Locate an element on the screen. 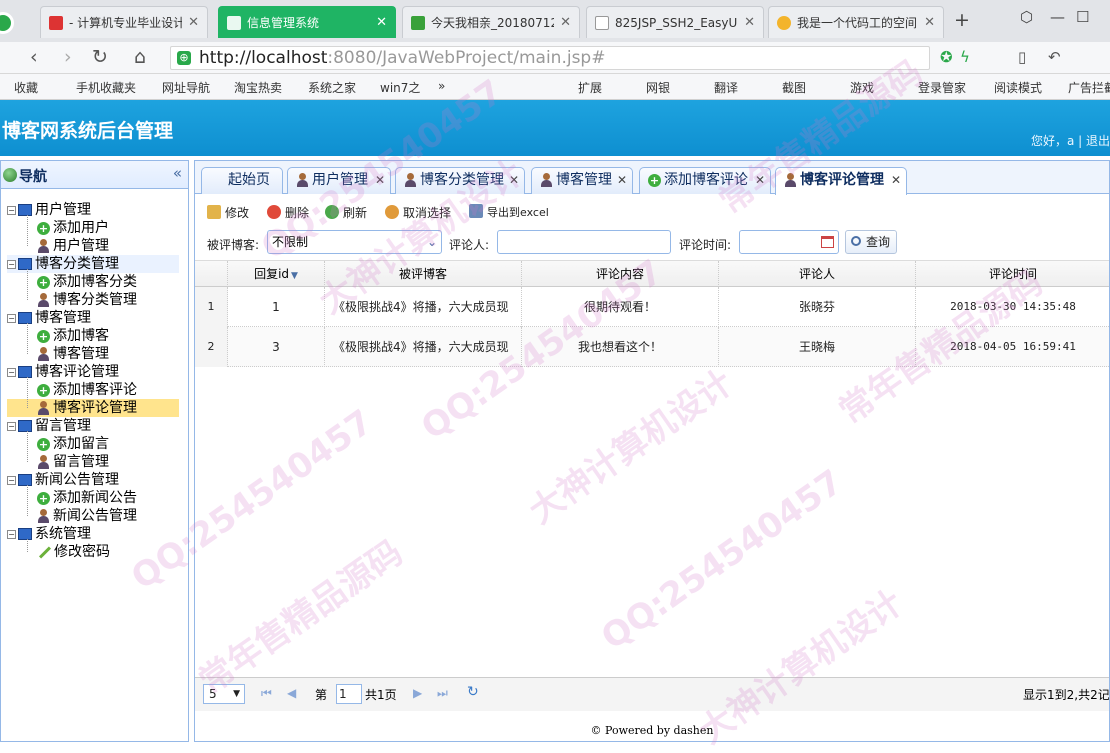 Image resolution: width=1110 pixels, height=753 pixels. sidebar-item: + 添加用户 is located at coordinates (73, 228).